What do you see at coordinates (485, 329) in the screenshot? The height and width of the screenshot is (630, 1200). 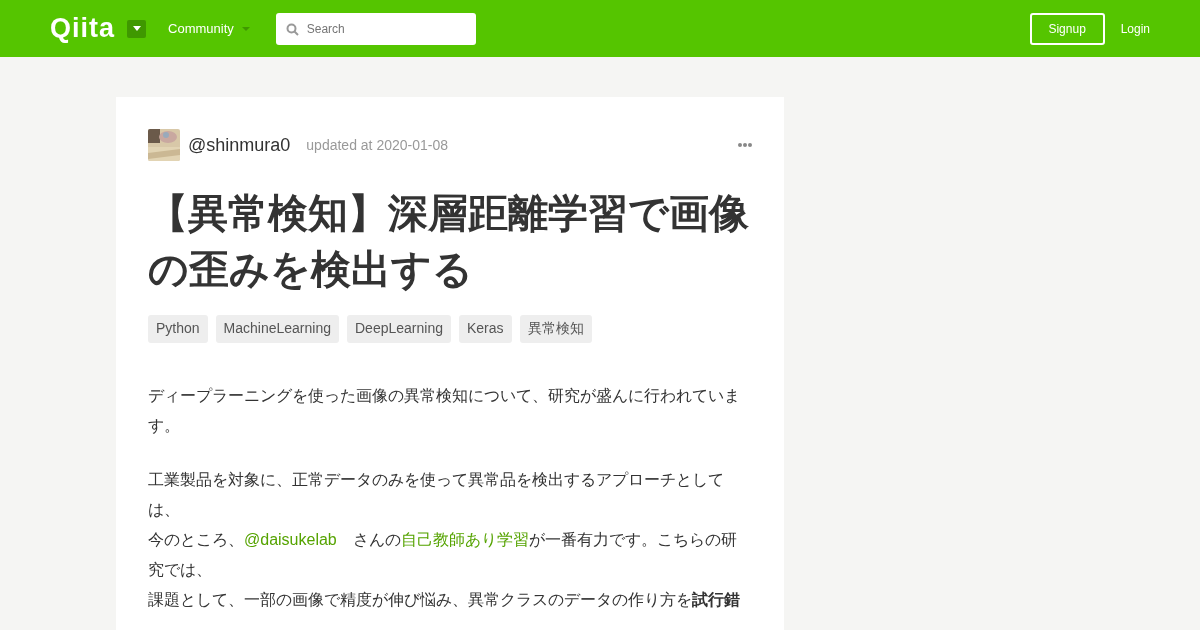 I see `tag: Keras` at bounding box center [485, 329].